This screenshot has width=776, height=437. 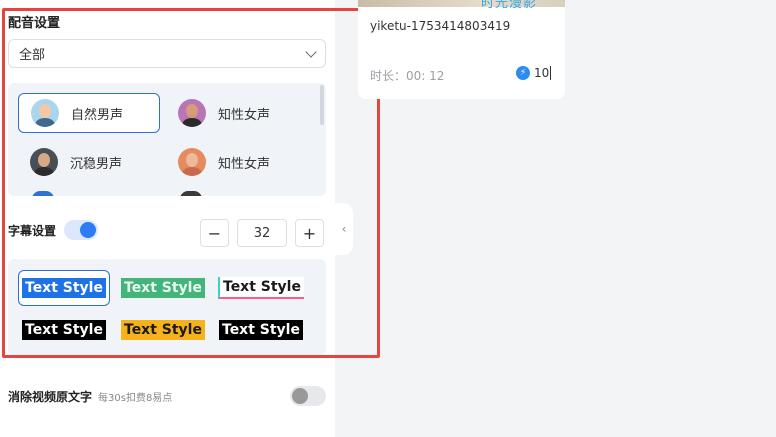 I want to click on text-cursor, so click(x=551, y=73).